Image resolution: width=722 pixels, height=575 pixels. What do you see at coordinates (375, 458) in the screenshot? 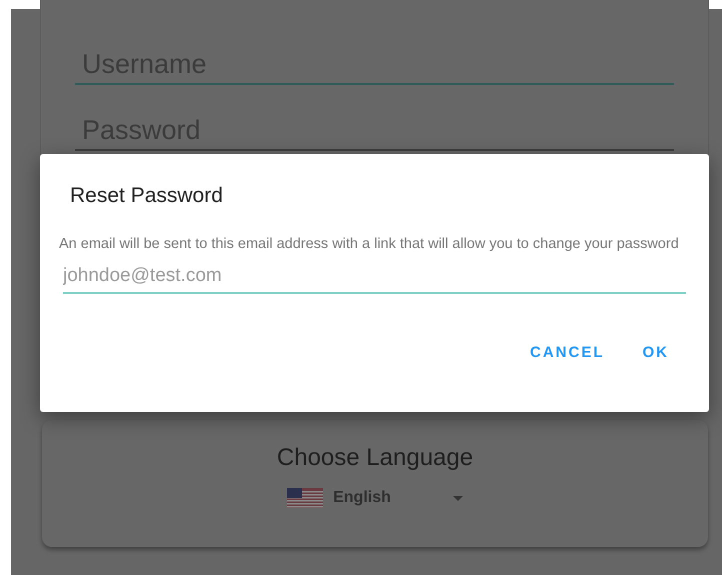
I see `language-title: Choose Language` at bounding box center [375, 458].